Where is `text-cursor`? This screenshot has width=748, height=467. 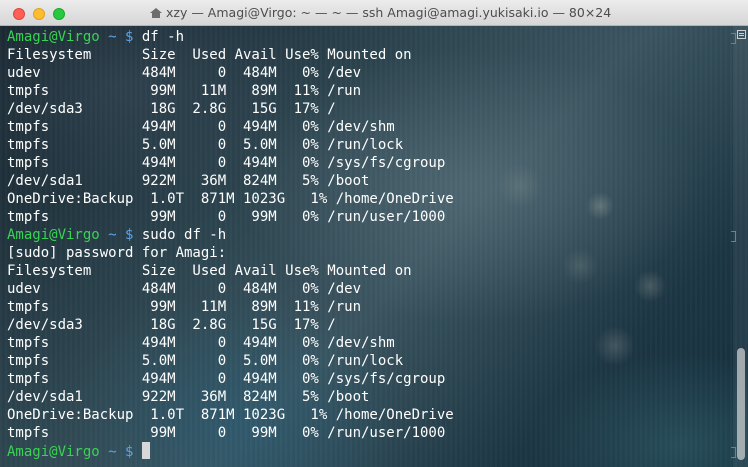 text-cursor is located at coordinates (145, 450).